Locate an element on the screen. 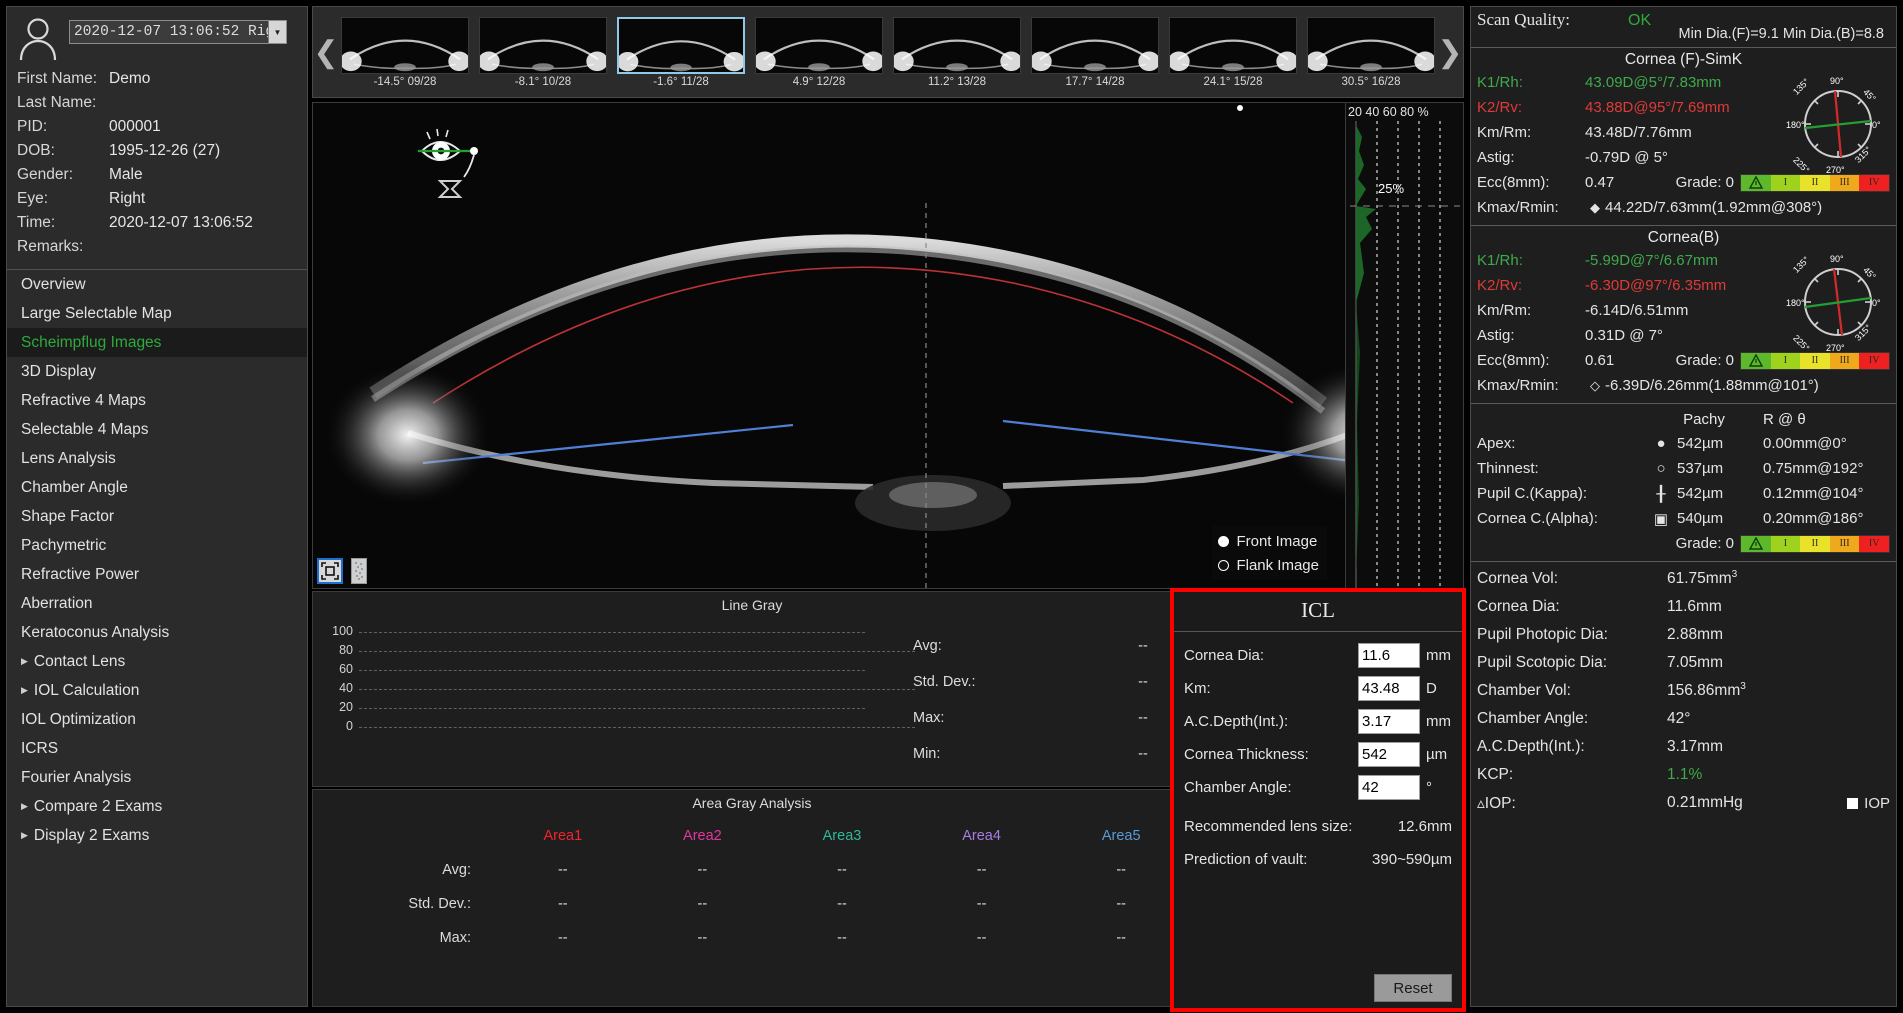 Image resolution: width=1903 pixels, height=1013 pixels. thumbnails-next-button: ❯ is located at coordinates (1450, 52).